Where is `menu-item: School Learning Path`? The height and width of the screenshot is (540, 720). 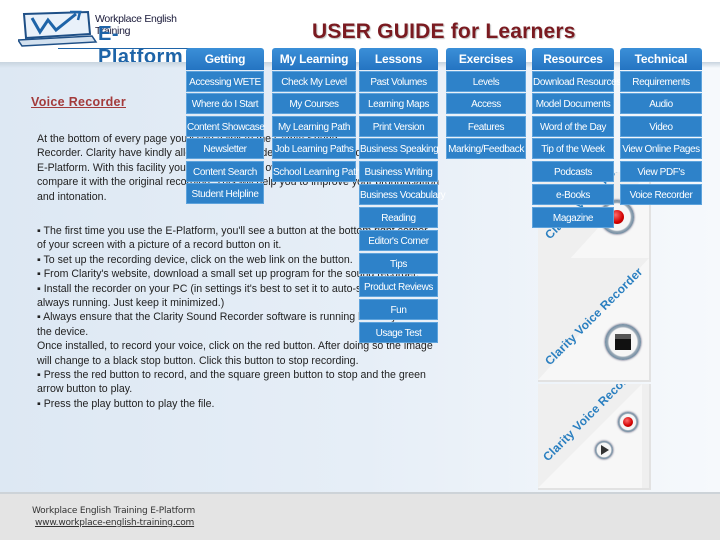
menu-item: School Learning Path is located at coordinates (316, 171).